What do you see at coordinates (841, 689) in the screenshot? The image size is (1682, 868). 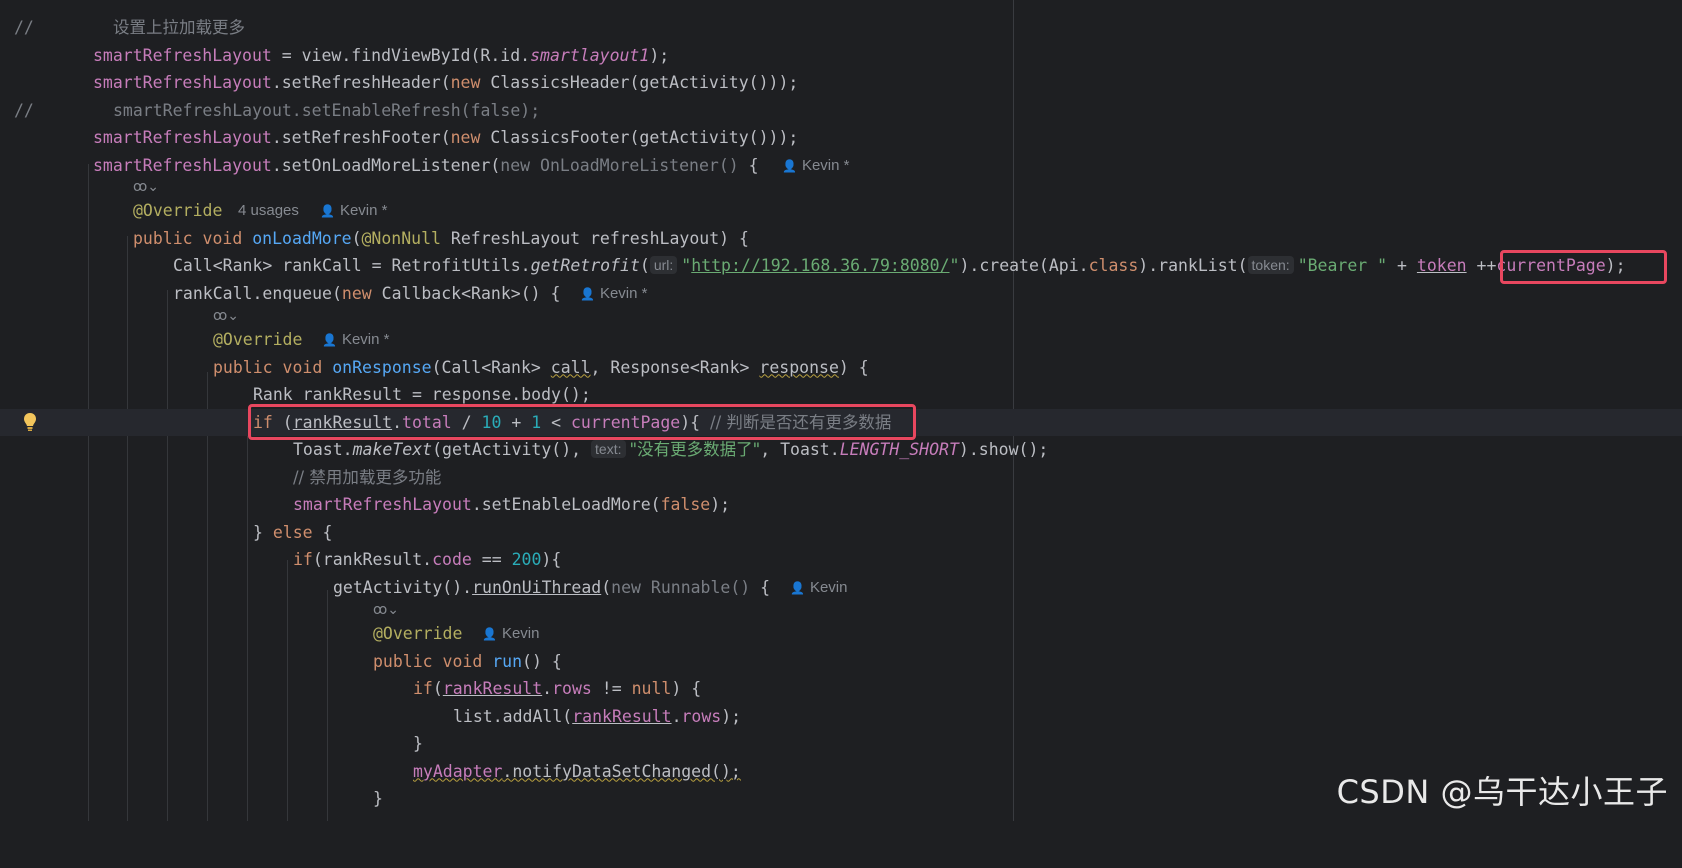 I see `code-line-26: if(rankResult.rows != null) {` at bounding box center [841, 689].